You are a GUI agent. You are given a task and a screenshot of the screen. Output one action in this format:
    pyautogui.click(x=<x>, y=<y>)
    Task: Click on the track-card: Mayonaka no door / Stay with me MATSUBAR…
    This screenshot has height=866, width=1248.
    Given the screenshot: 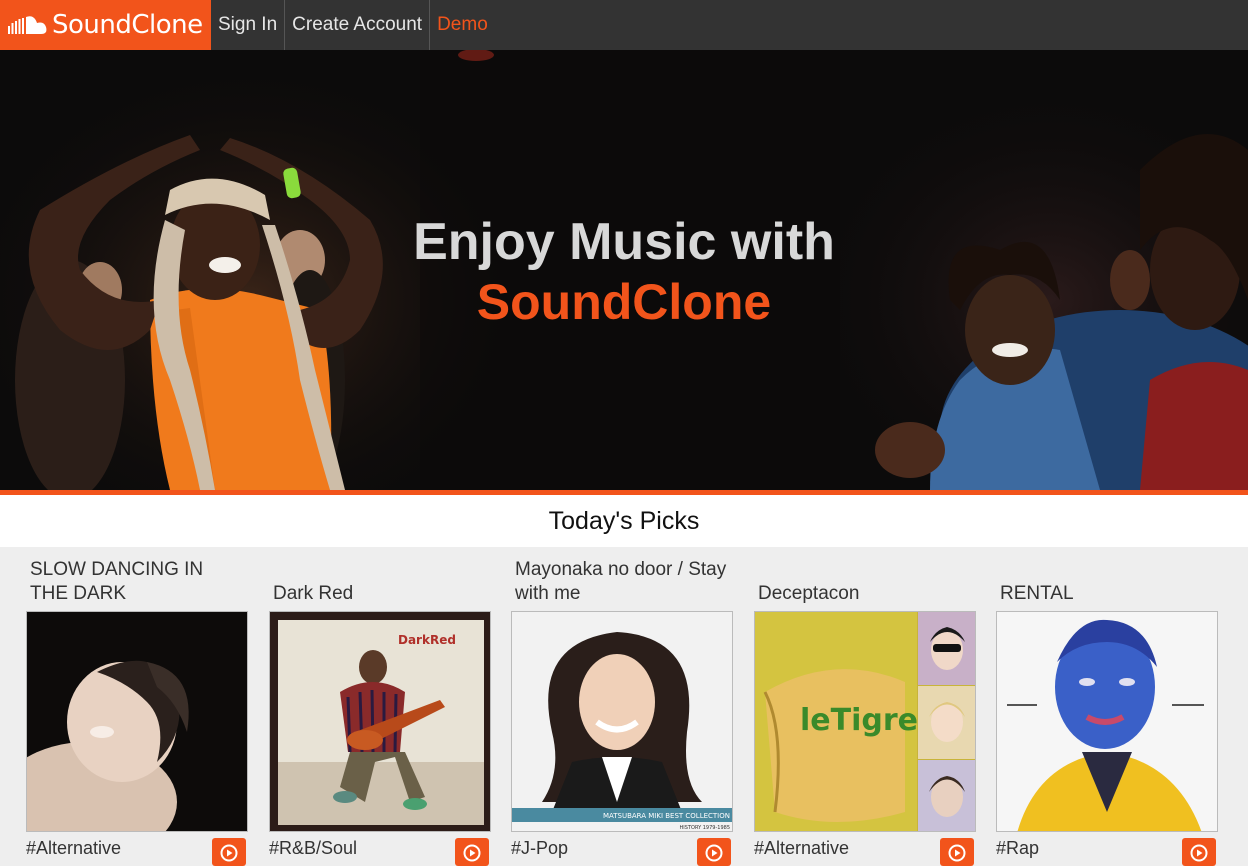 What is the action you would take?
    pyautogui.click(x=622, y=706)
    